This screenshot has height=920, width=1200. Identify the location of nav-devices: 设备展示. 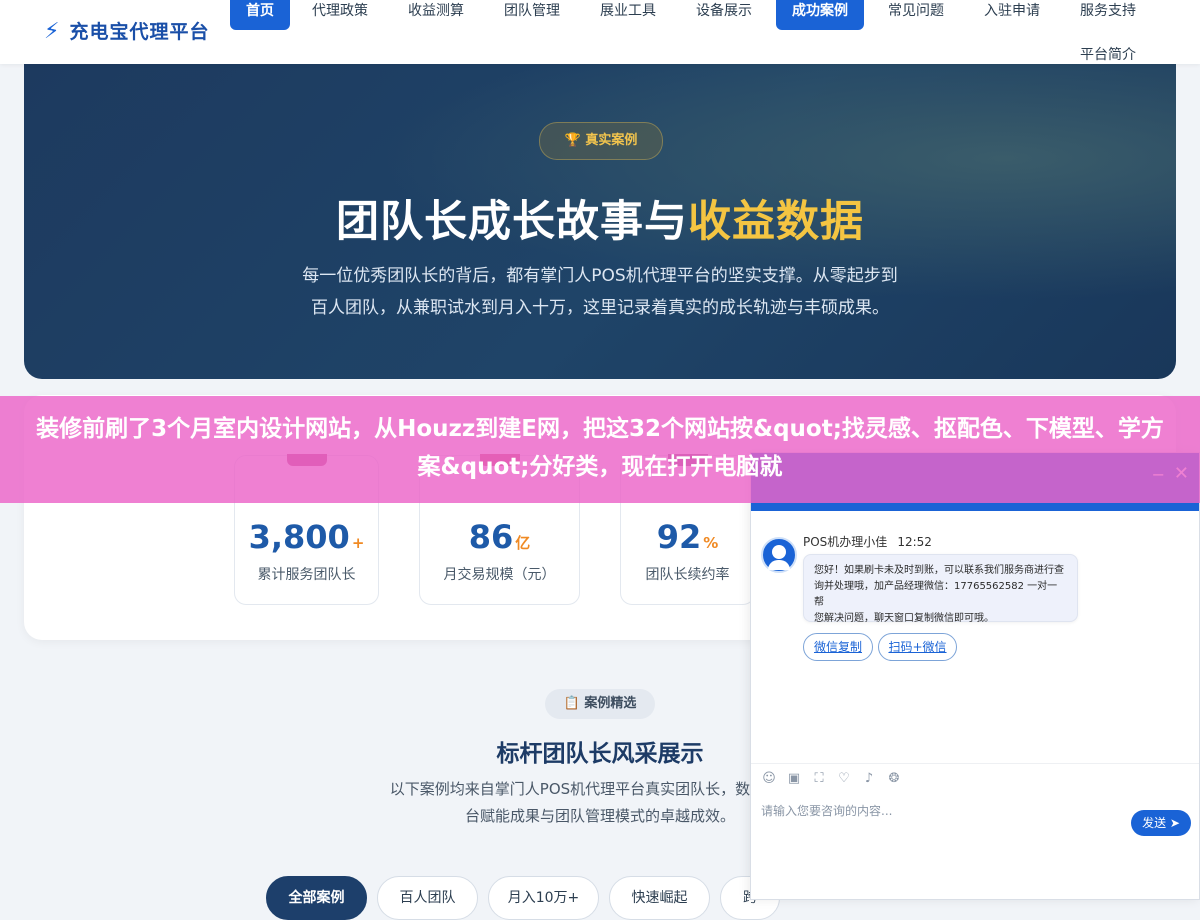
(724, 15).